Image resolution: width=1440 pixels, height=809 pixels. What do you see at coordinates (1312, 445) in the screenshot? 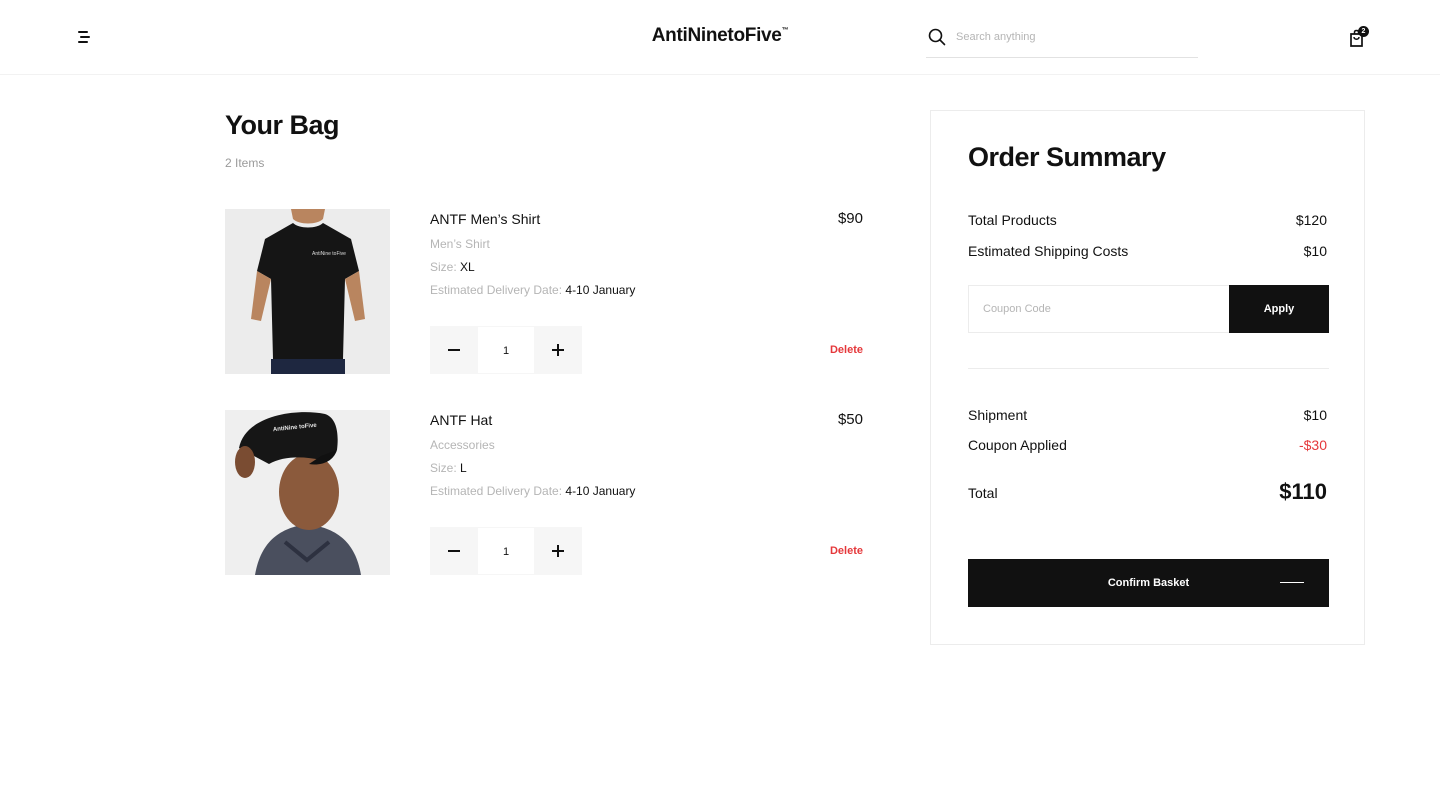
I see `coupon-applied-value: -$30` at bounding box center [1312, 445].